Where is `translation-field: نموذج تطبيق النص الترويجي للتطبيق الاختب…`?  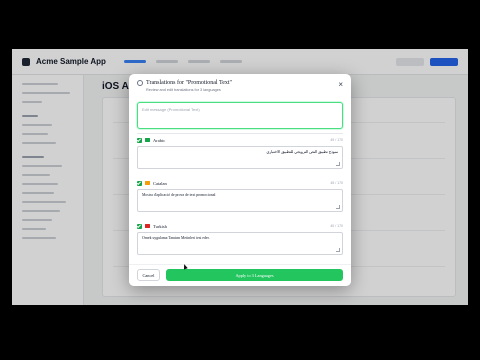
translation-field: نموذج تطبيق النص الترويجي للتطبيق الاختب… is located at coordinates (240, 157).